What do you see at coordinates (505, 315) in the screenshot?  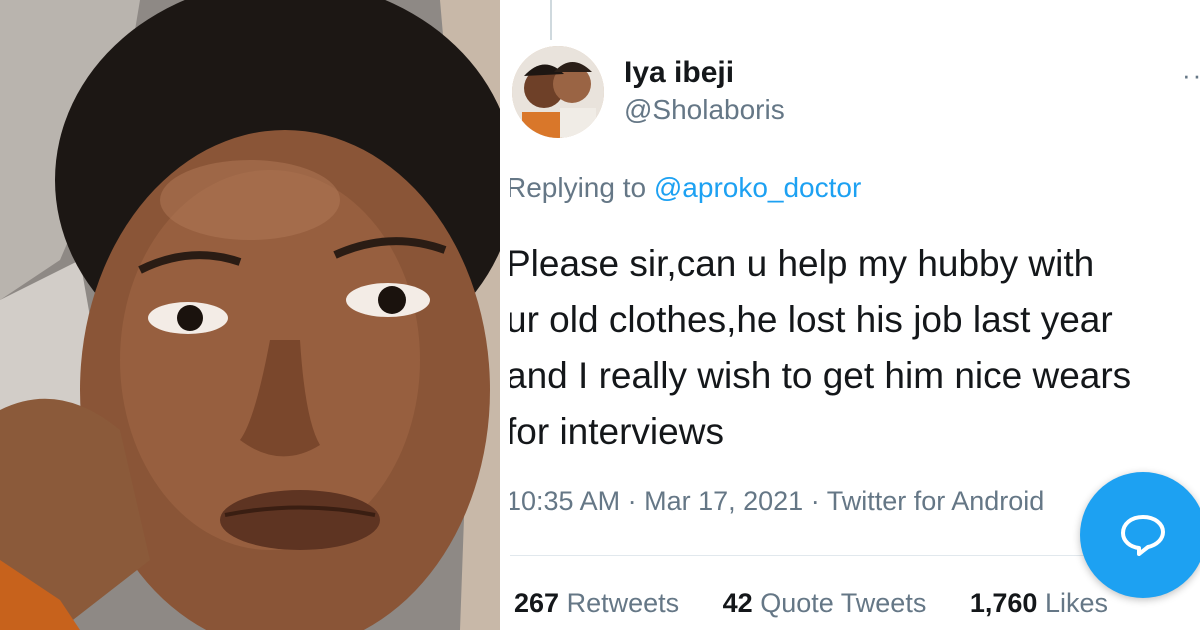 I see `panel-divider` at bounding box center [505, 315].